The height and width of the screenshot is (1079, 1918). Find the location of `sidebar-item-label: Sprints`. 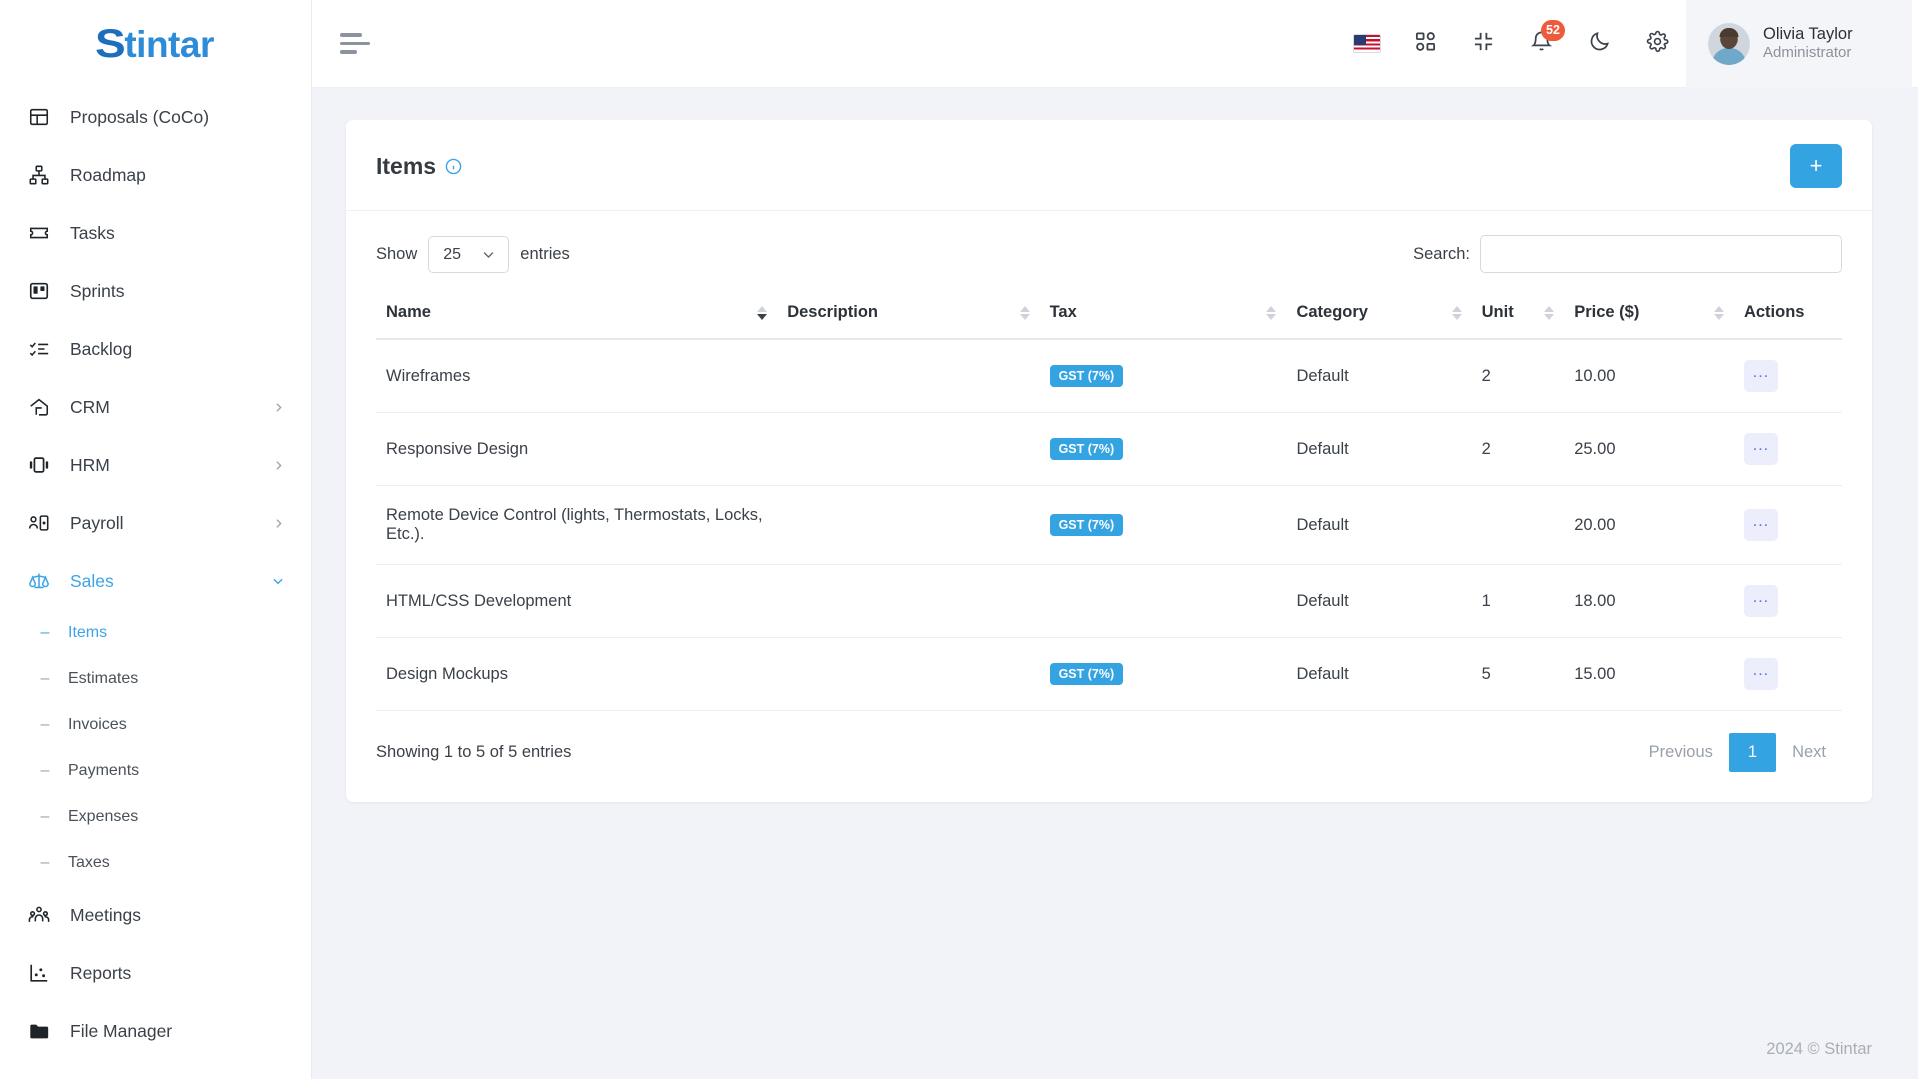

sidebar-item-label: Sprints is located at coordinates (97, 290).